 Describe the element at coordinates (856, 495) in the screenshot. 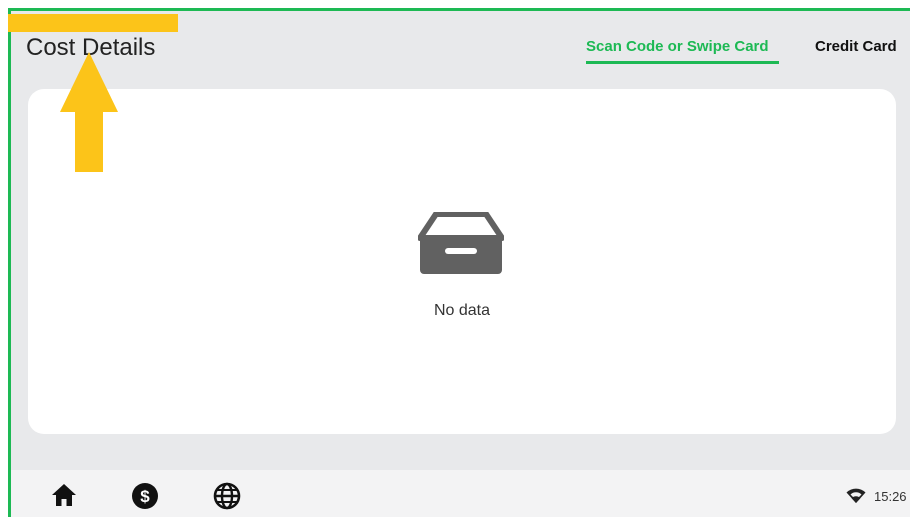

I see `wifi-icon` at that location.